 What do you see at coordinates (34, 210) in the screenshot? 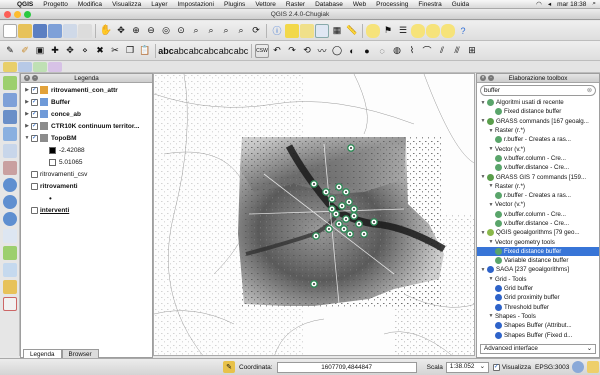
I see `layer-visibility-checkbox` at bounding box center [34, 210].